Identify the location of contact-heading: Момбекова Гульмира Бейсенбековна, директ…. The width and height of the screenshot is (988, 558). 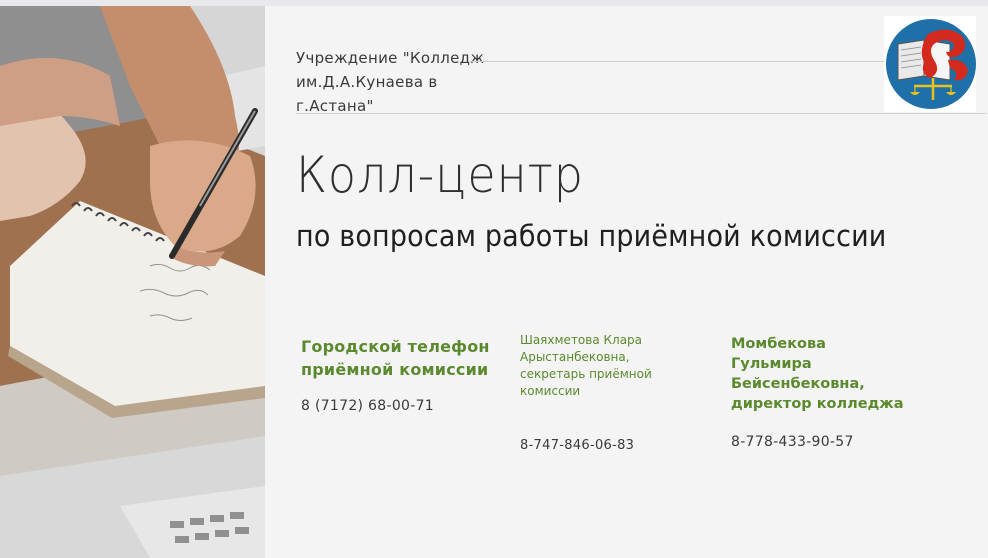
(817, 374).